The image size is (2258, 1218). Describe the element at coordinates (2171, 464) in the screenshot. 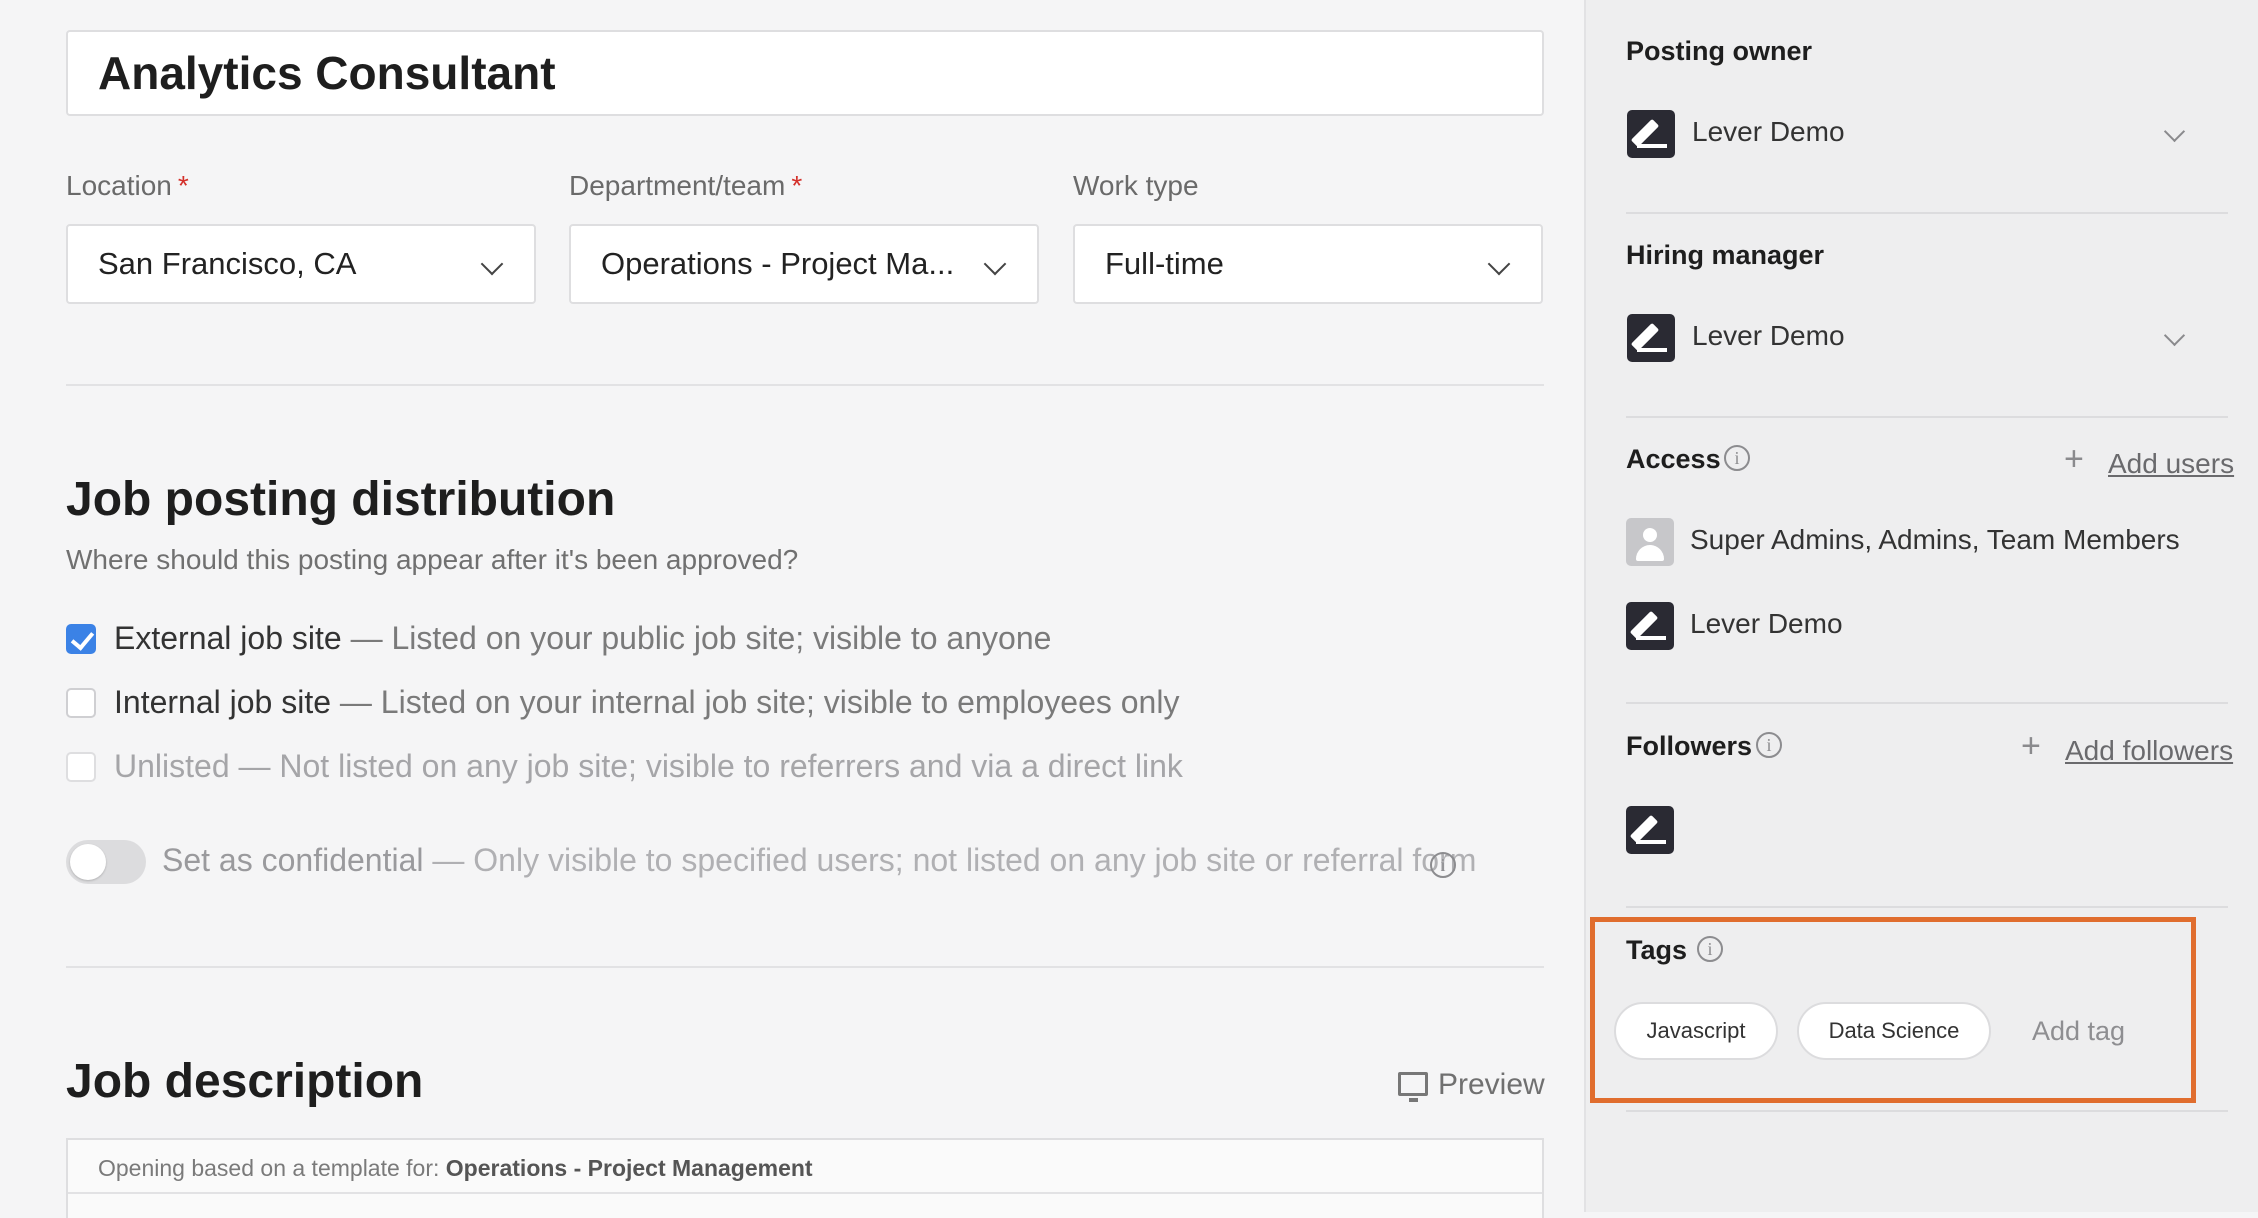

I see `add-users-link: Add users` at that location.